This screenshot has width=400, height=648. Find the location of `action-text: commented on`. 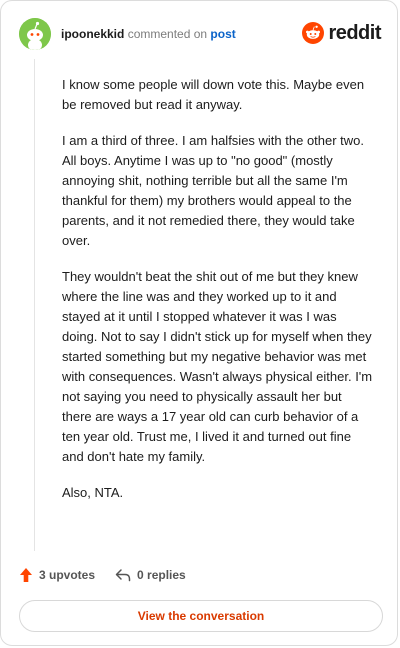

action-text: commented on is located at coordinates (167, 34).